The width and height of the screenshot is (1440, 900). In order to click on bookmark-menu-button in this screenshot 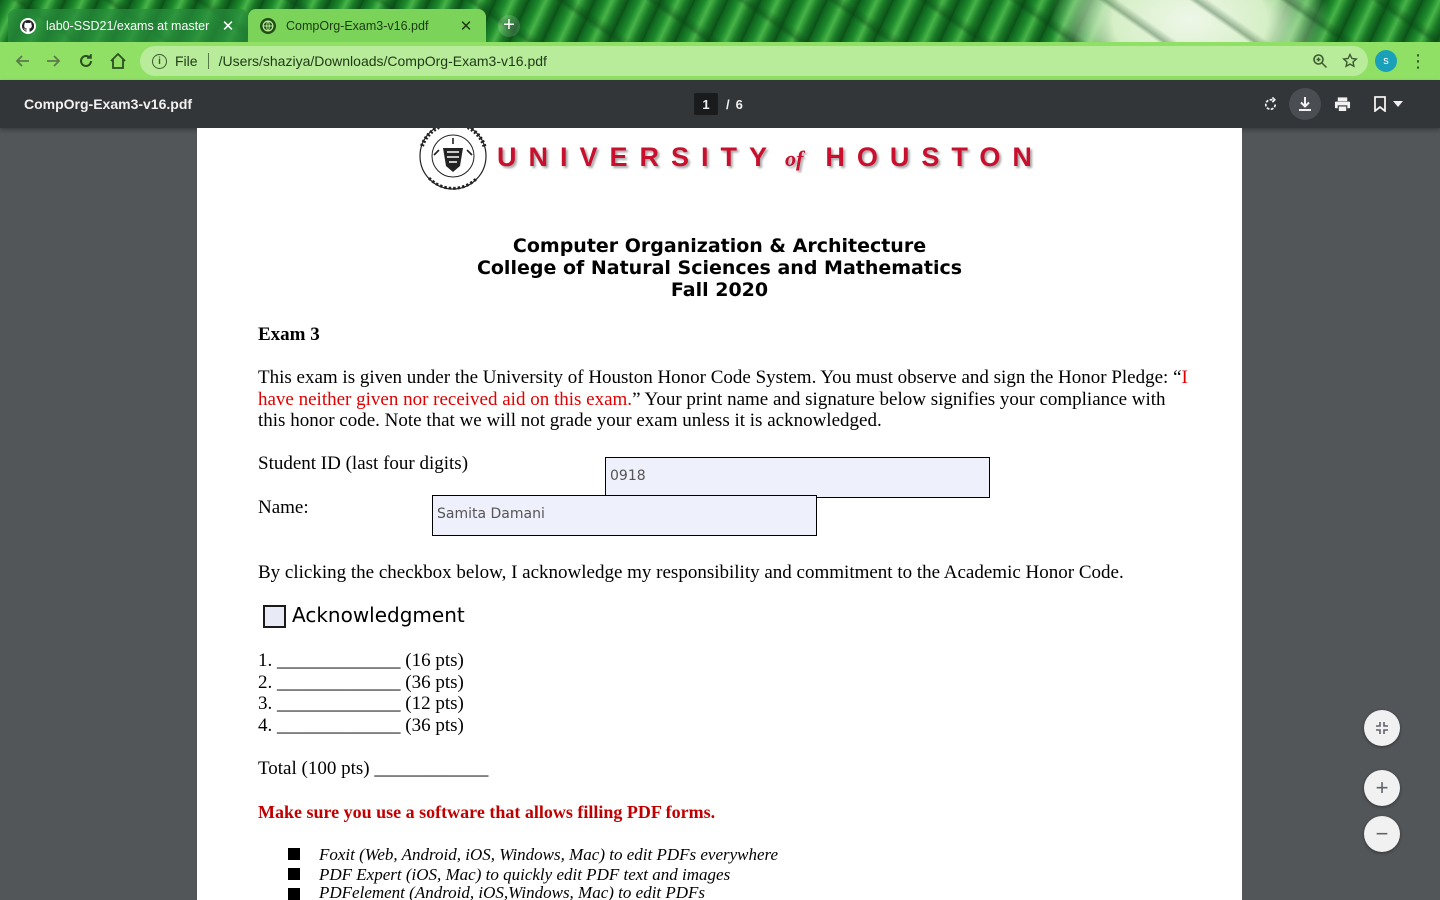, I will do `click(1388, 104)`.